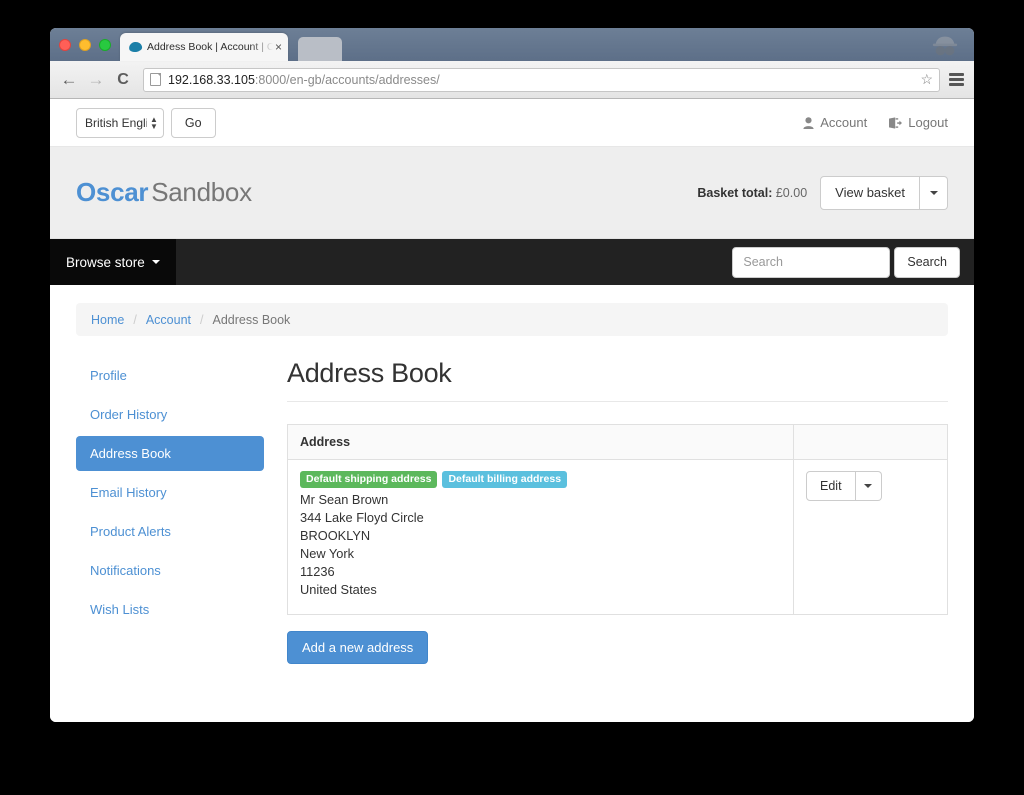  I want to click on address-line-country: United States, so click(338, 589).